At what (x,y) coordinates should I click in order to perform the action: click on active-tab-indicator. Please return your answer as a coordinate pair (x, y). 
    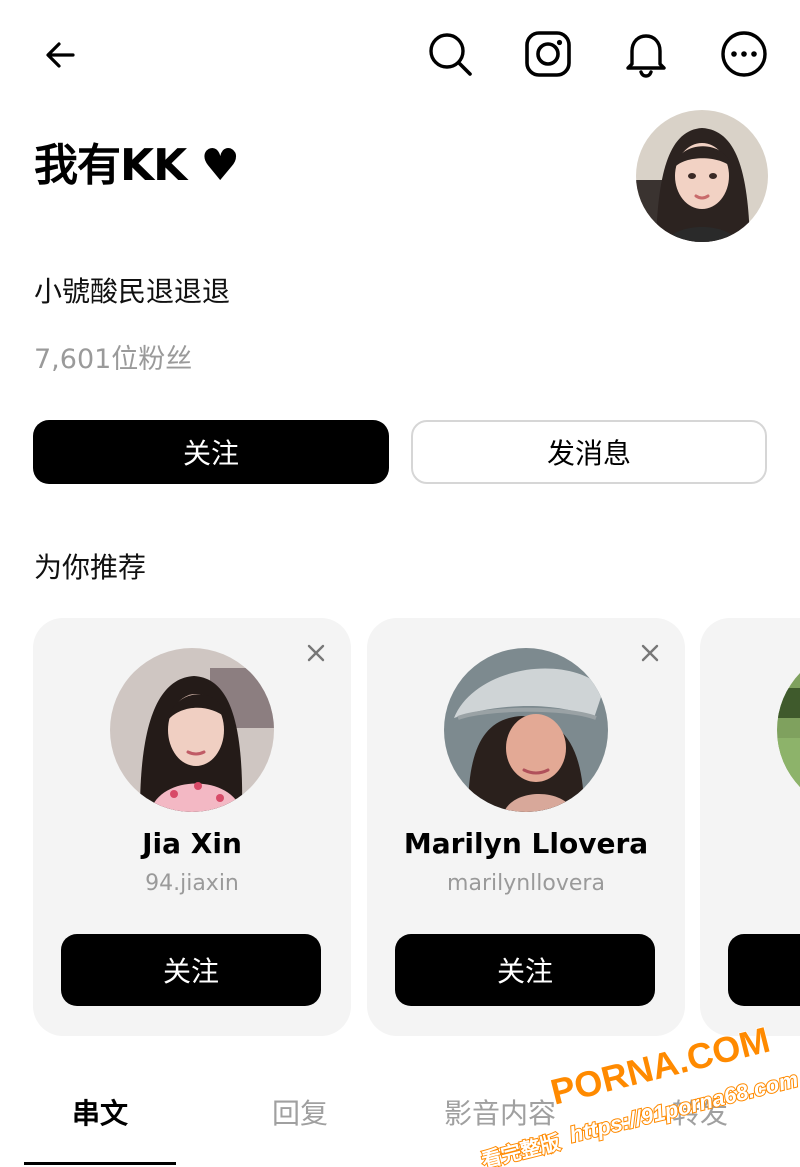
    Looking at the image, I should click on (100, 1163).